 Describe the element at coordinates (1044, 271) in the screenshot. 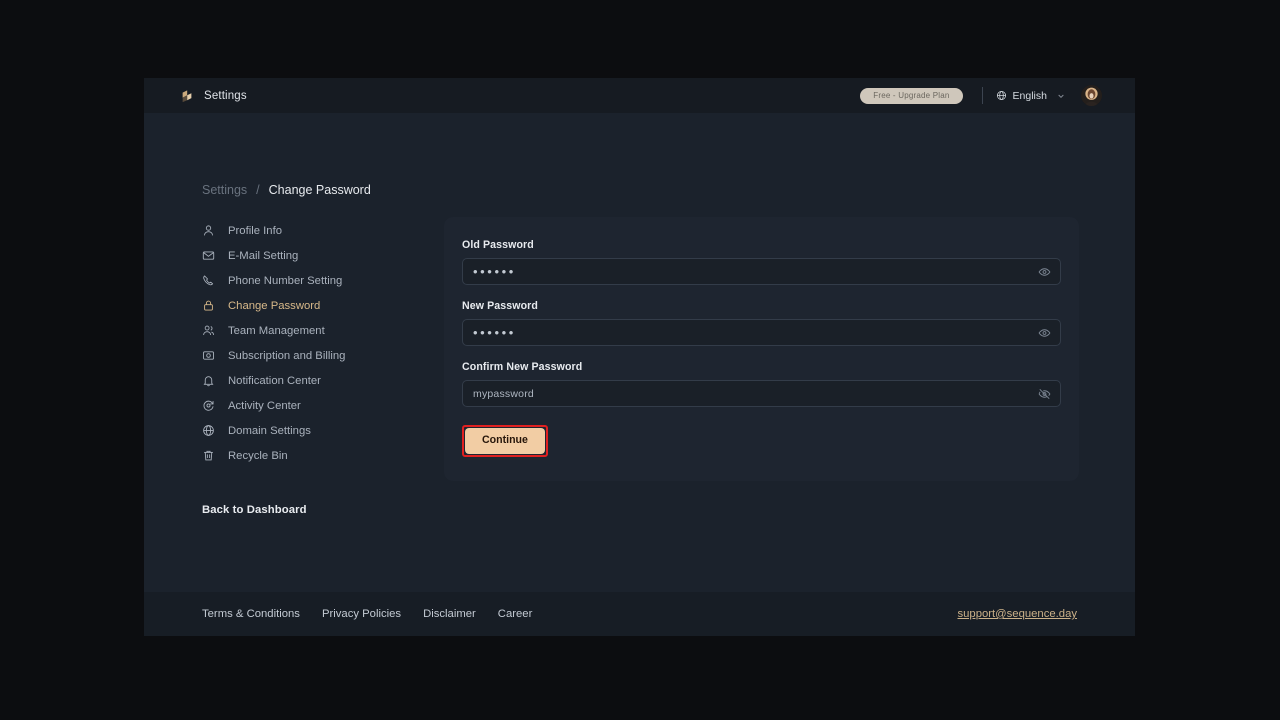

I see `toggle-old-password-visibility-icon` at that location.